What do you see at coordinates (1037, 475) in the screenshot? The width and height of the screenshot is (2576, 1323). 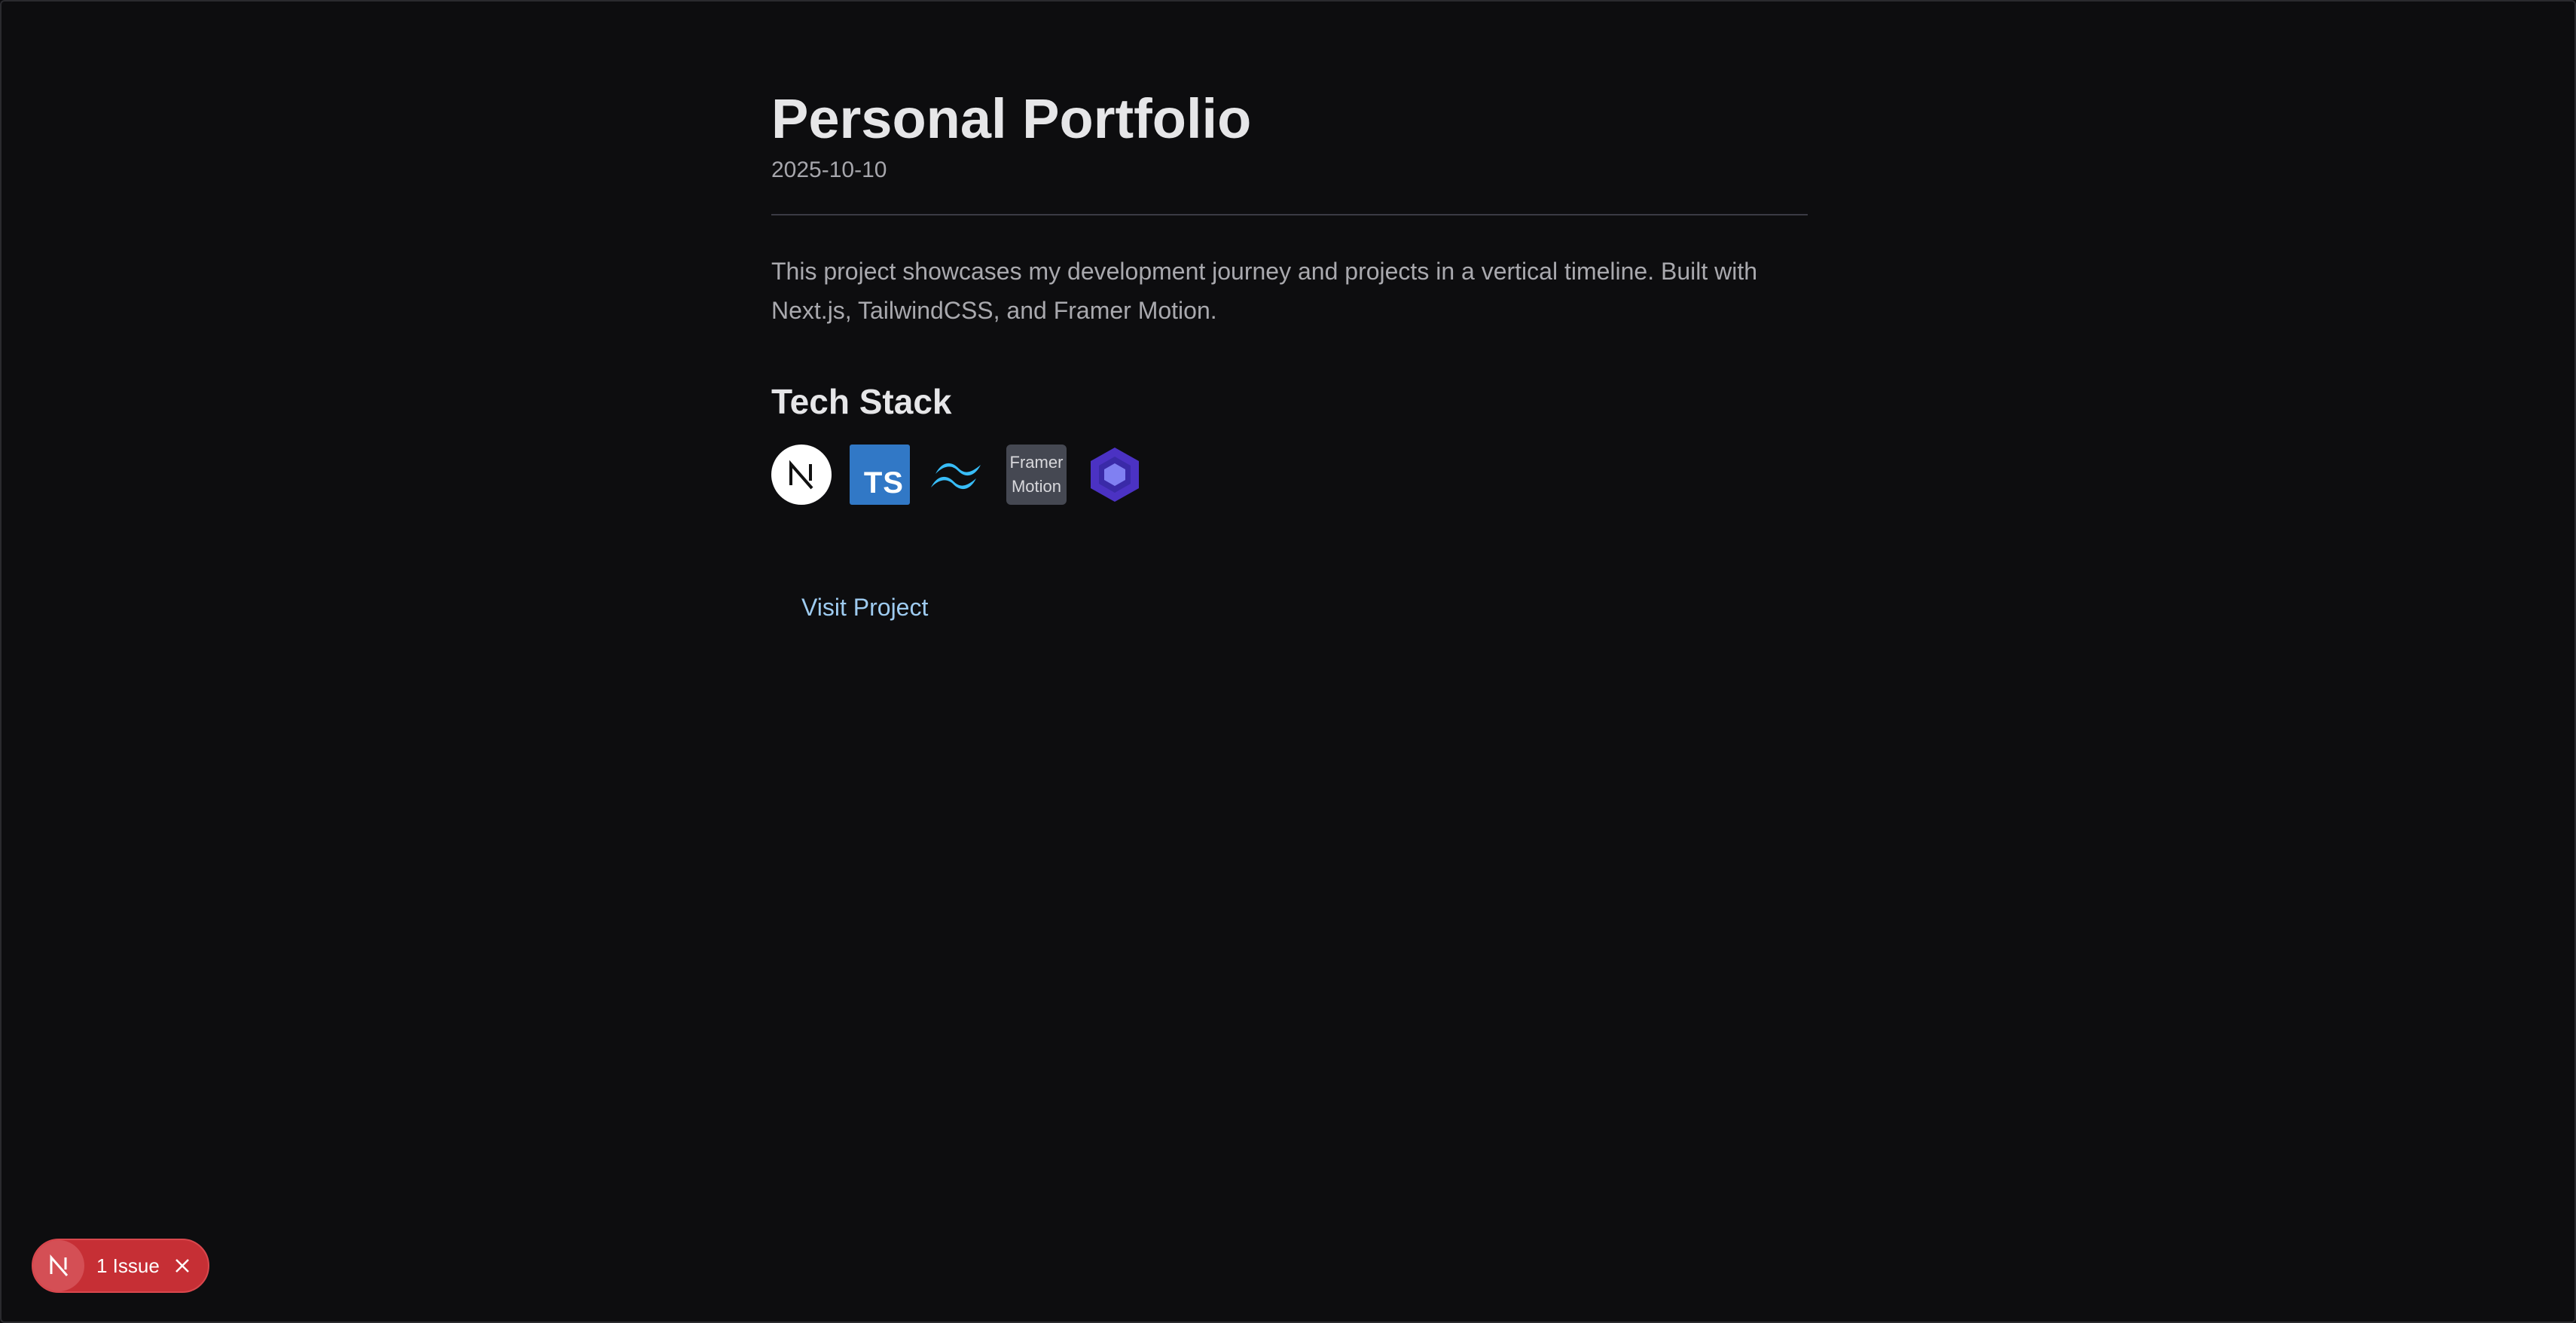 I see `framer-motion-icon: Framer Motion` at bounding box center [1037, 475].